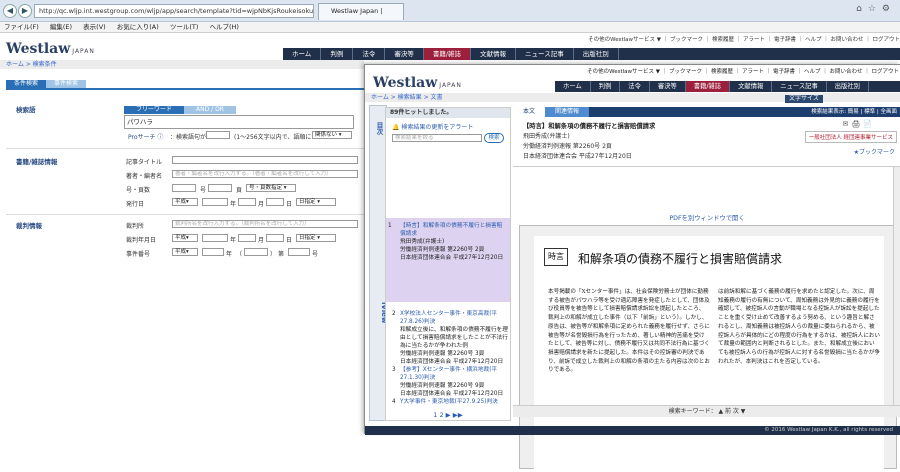 Image resolution: width=900 pixels, height=472 pixels. I want to click on nav-news: ニュース記事, so click(545, 54).